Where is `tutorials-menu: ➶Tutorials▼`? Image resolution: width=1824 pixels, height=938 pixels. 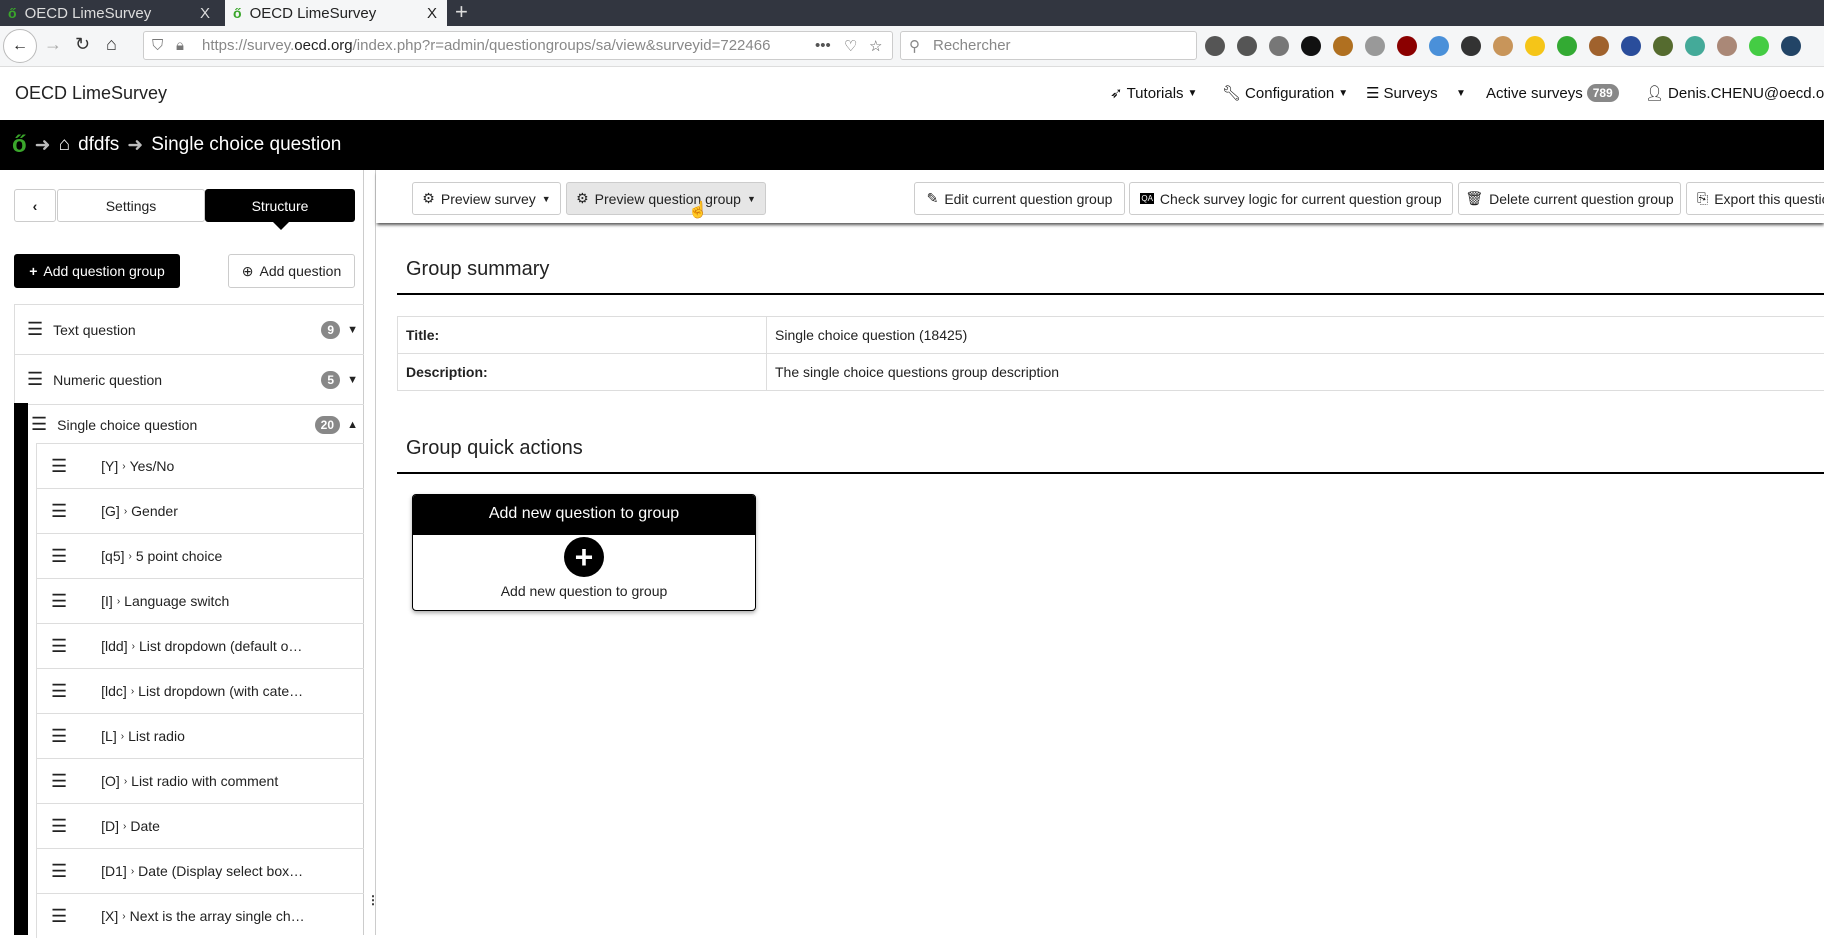 tutorials-menu: ➶Tutorials▼ is located at coordinates (1153, 93).